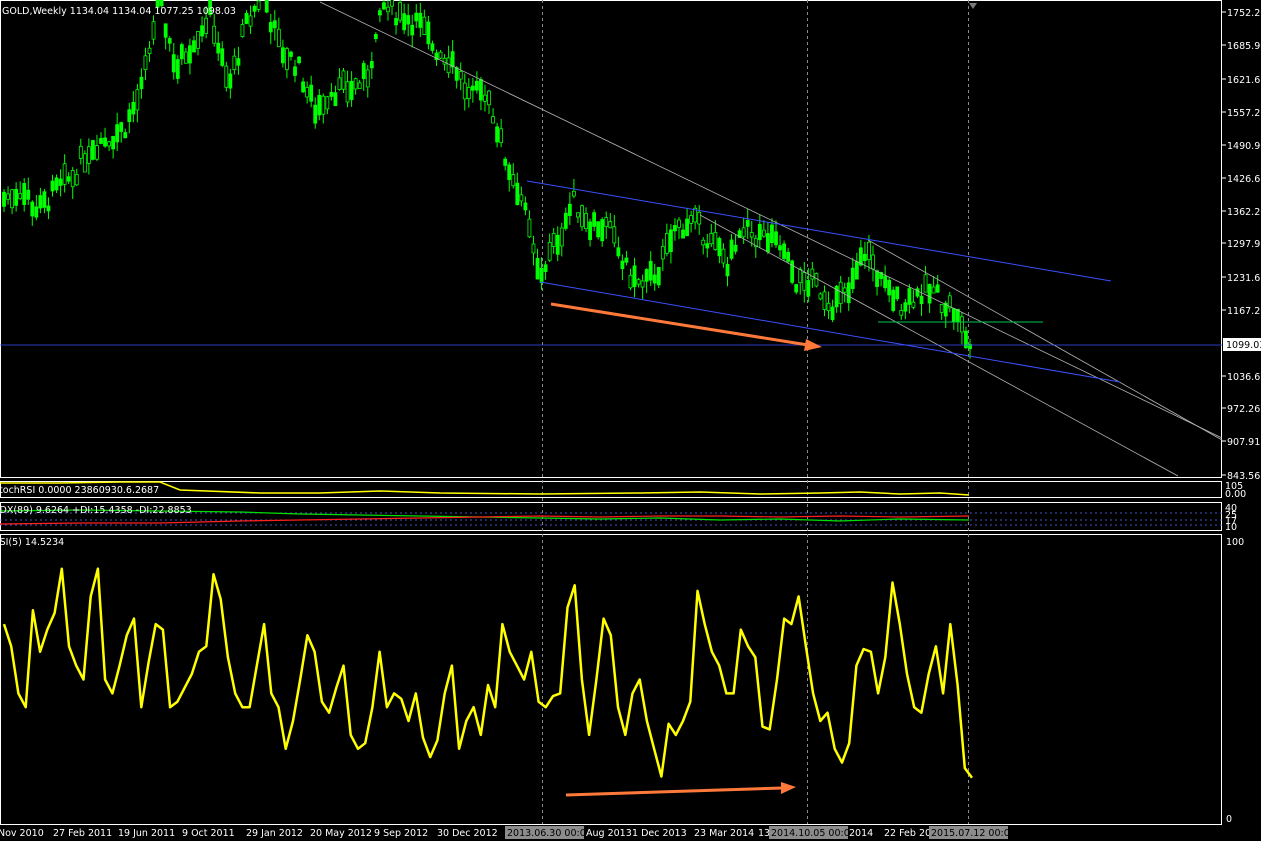 This screenshot has width=1261, height=841. What do you see at coordinates (907, 833) in the screenshot?
I see `time-label-13: 22 Feb 20` at bounding box center [907, 833].